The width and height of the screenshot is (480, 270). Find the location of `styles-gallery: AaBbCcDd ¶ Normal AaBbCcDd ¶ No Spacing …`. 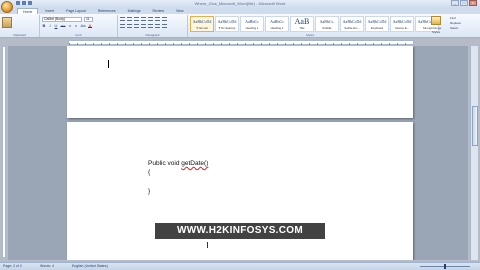

styles-gallery: AaBbCcDd ¶ Normal AaBbCcDd ¶ No Spacing … is located at coordinates (314, 24).